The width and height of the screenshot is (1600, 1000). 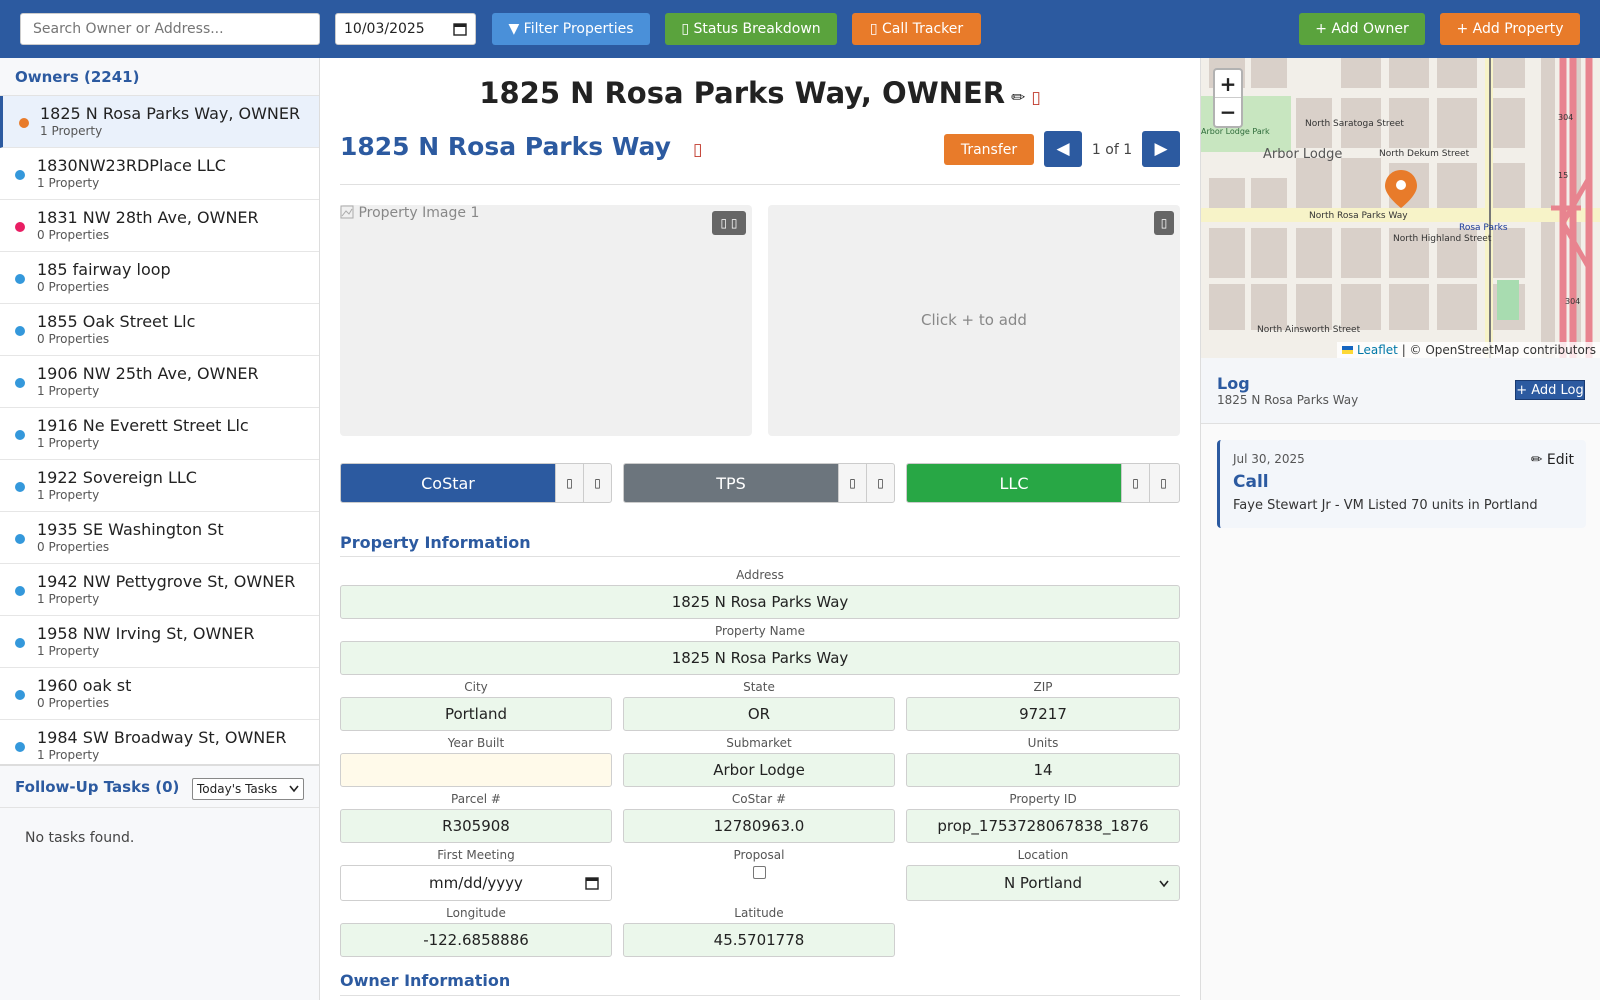 I want to click on broken-image-alt: Property Image 1, so click(x=409, y=213).